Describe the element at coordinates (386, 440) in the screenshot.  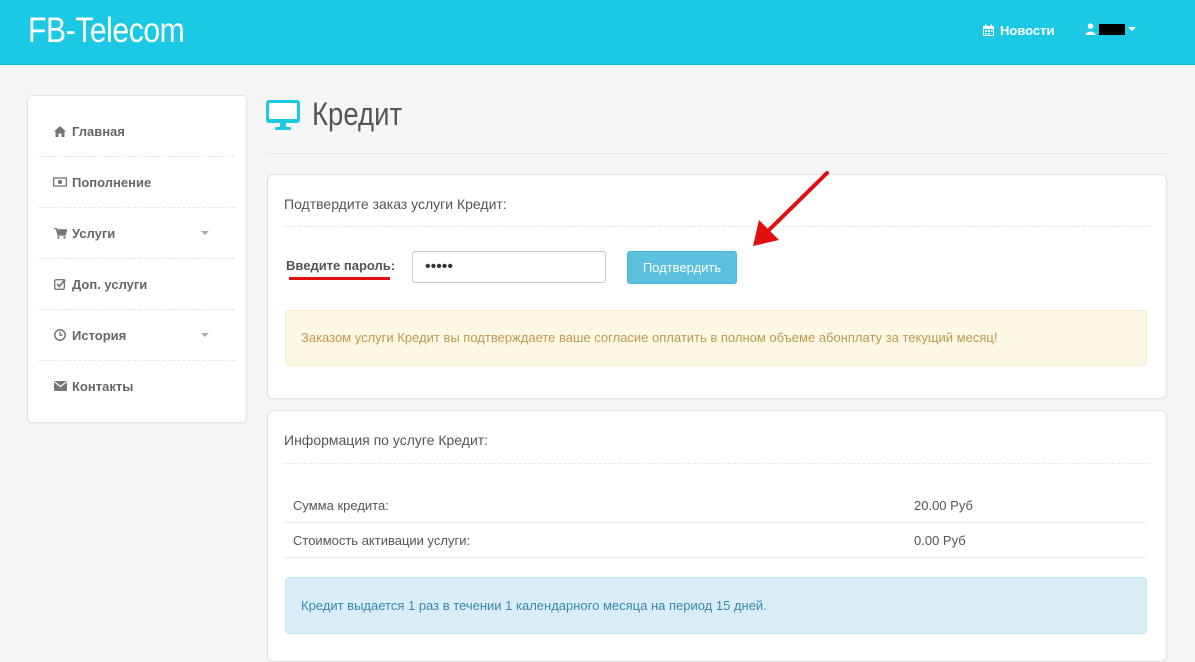
I see `info-panel-title: Информация по услуге Кредит:` at that location.